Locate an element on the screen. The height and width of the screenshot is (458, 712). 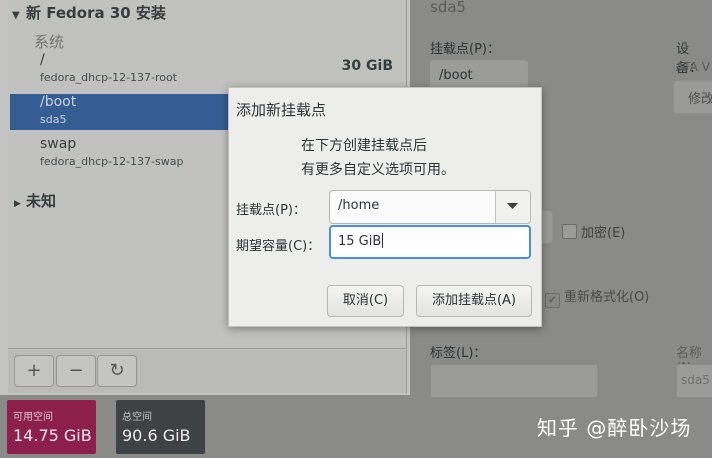
details-mount-point-label: 挂载点(P)： is located at coordinates (465, 49).